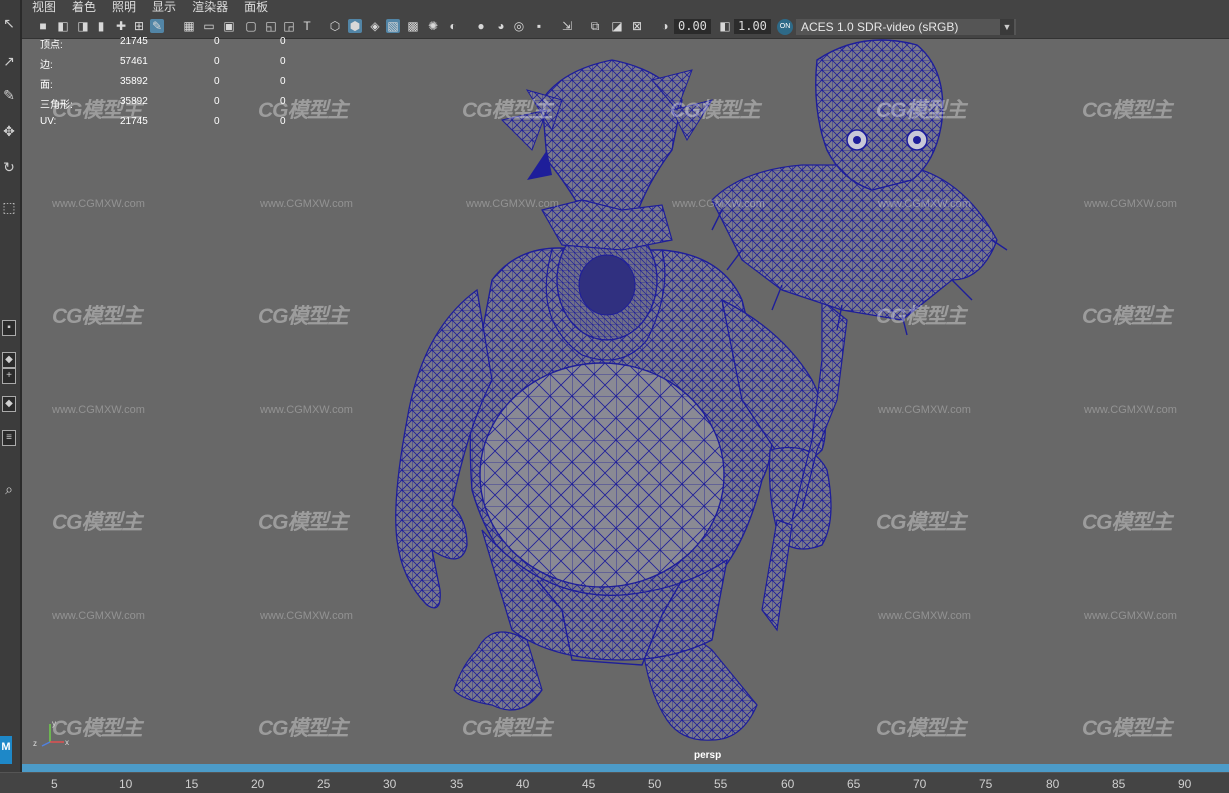 The height and width of the screenshot is (793, 1229). Describe the element at coordinates (9, 438) in the screenshot. I see `list-layout-icon: ≡` at that location.